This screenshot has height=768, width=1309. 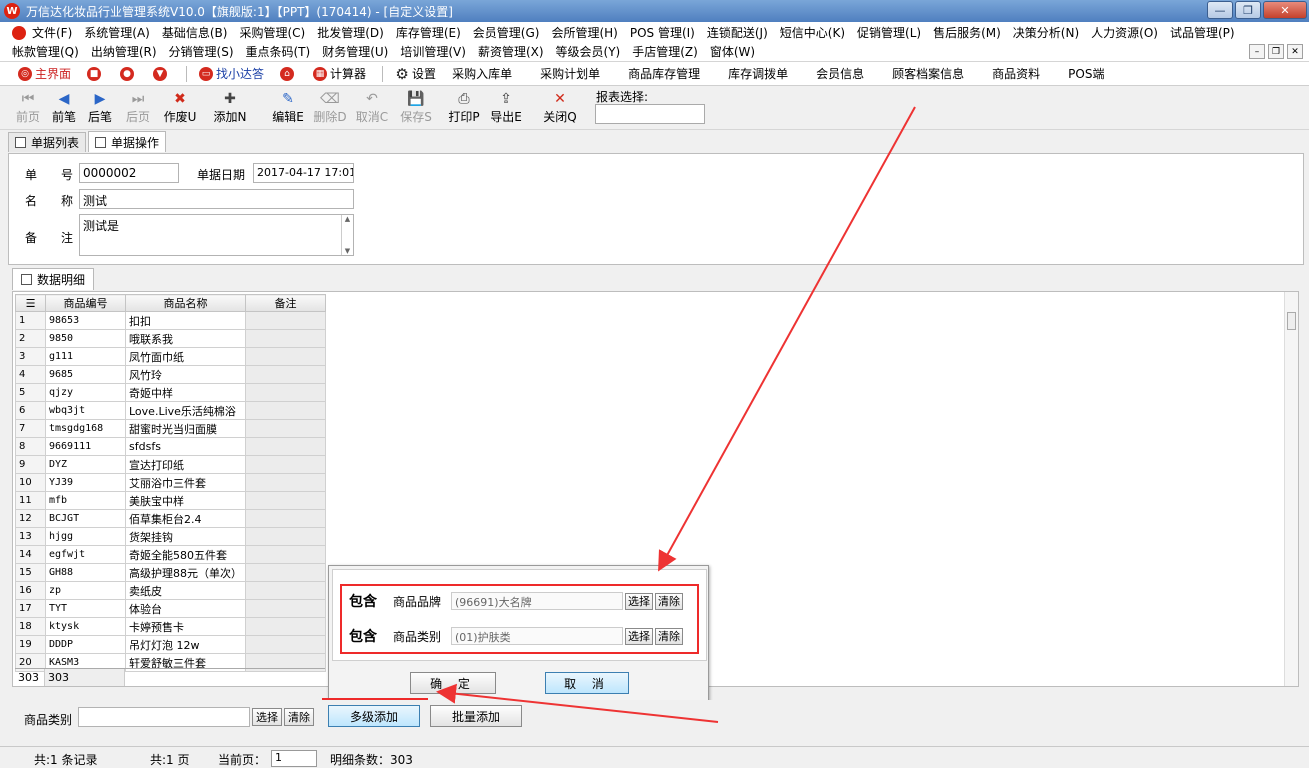 I want to click on menu-item-r1-15: 试品管理(P), so click(x=1202, y=32).